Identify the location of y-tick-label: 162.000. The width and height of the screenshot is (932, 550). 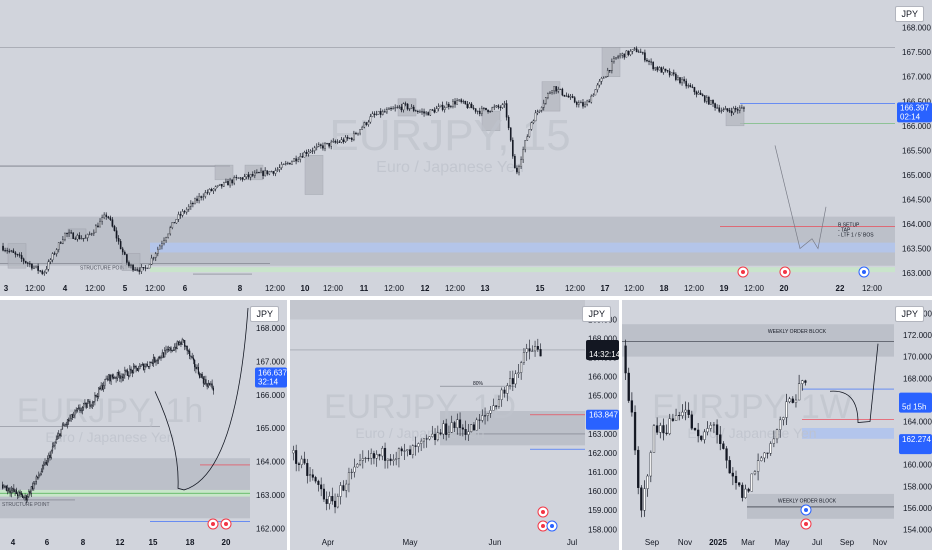
(602, 453).